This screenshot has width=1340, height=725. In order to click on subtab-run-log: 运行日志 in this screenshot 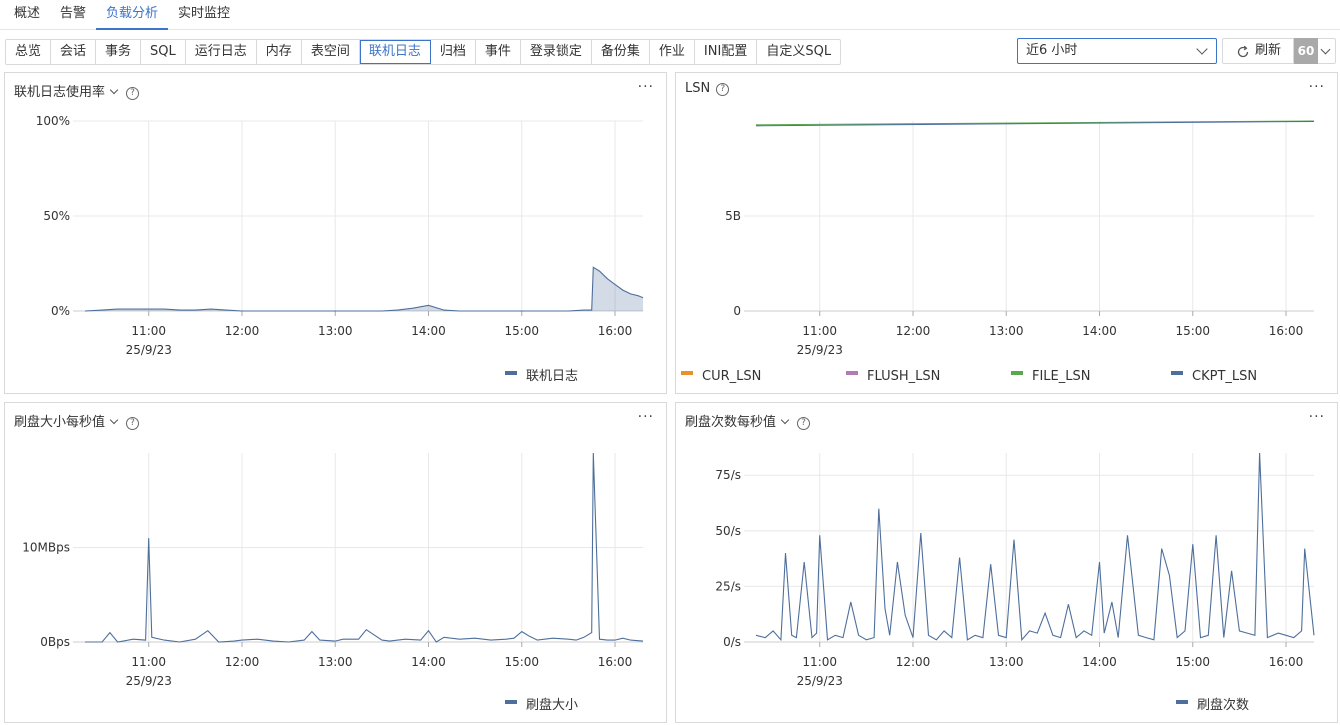, I will do `click(221, 52)`.